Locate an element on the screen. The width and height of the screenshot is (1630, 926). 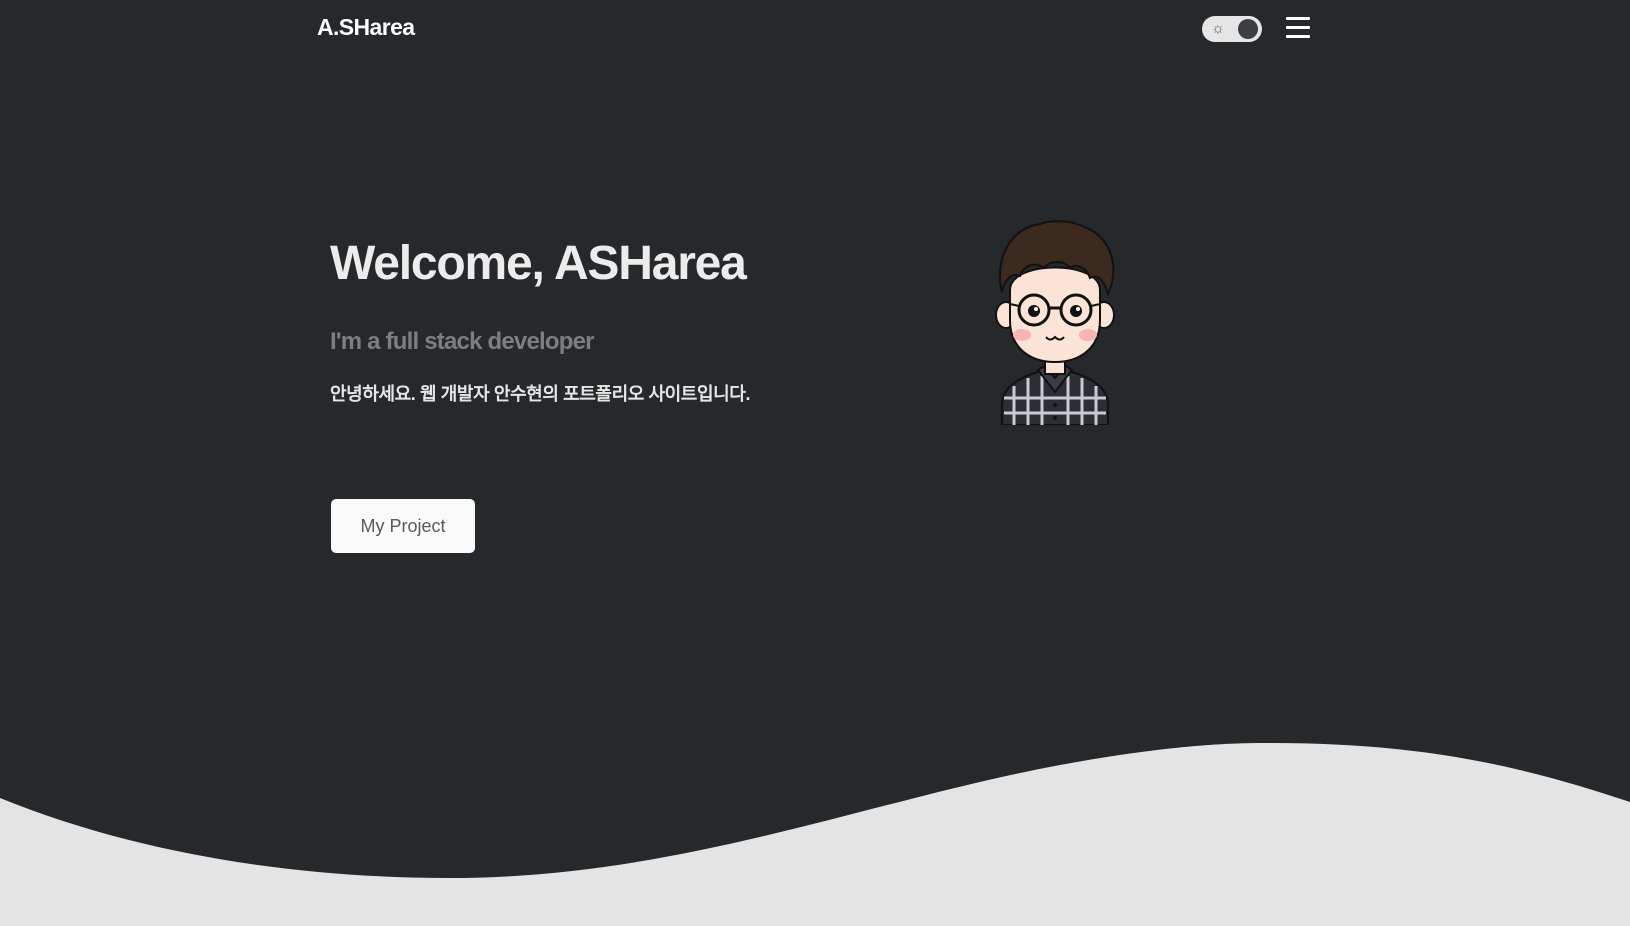
hero-title: Welcome, ASHarea is located at coordinates (538, 263).